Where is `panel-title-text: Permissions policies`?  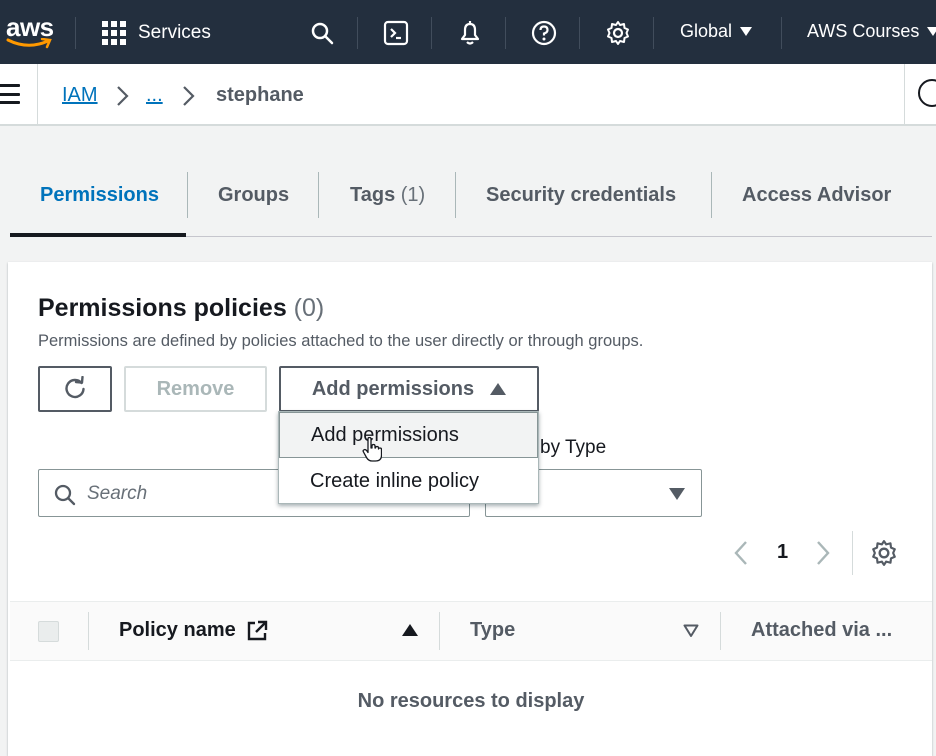
panel-title-text: Permissions policies is located at coordinates (162, 308).